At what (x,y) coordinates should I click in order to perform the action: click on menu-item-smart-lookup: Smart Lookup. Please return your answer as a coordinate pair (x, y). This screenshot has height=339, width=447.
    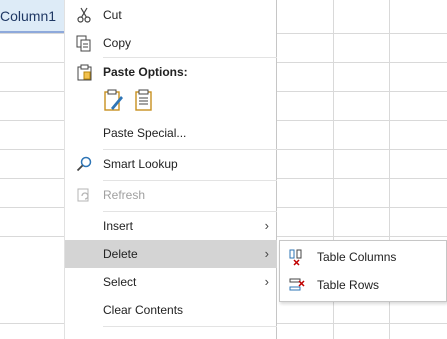
    Looking at the image, I should click on (171, 164).